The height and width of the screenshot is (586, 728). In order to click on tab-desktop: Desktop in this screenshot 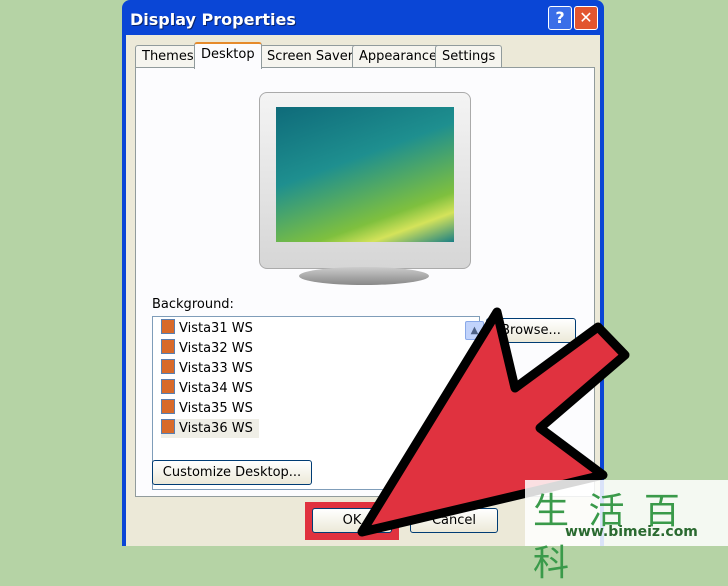, I will do `click(228, 55)`.